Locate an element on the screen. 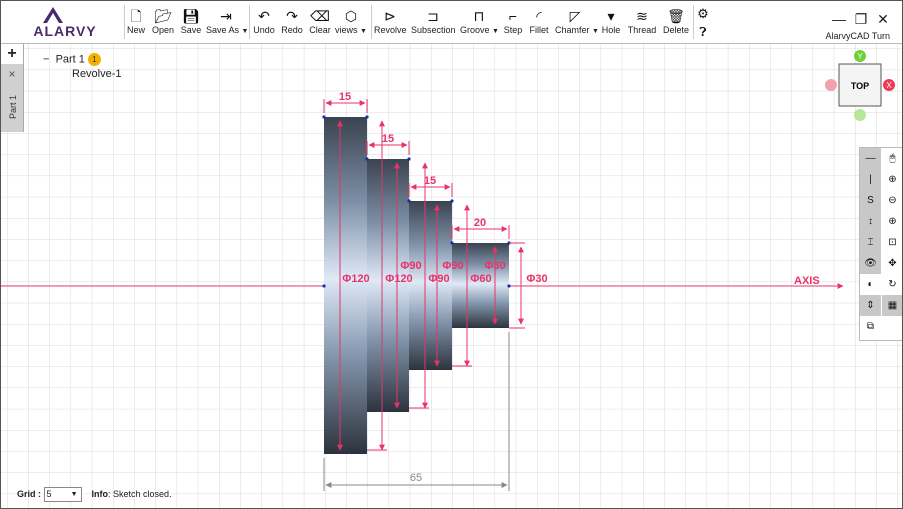 The image size is (903, 509). clear-button: ⌫ Clear is located at coordinates (320, 23).